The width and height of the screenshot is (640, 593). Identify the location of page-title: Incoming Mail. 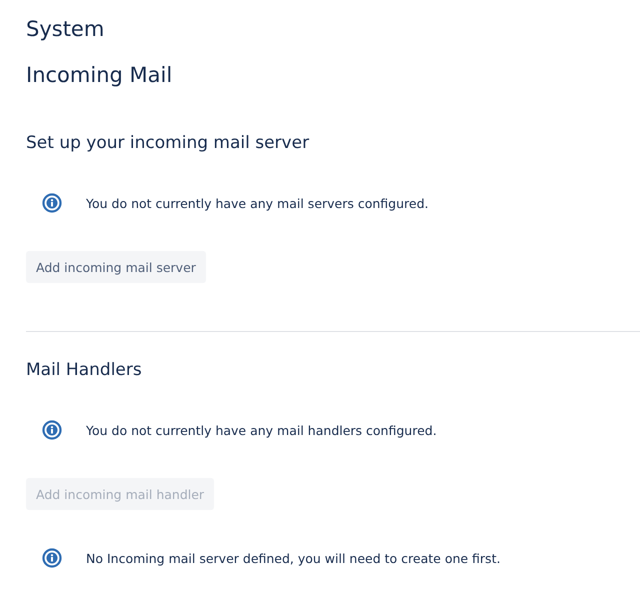
(100, 75).